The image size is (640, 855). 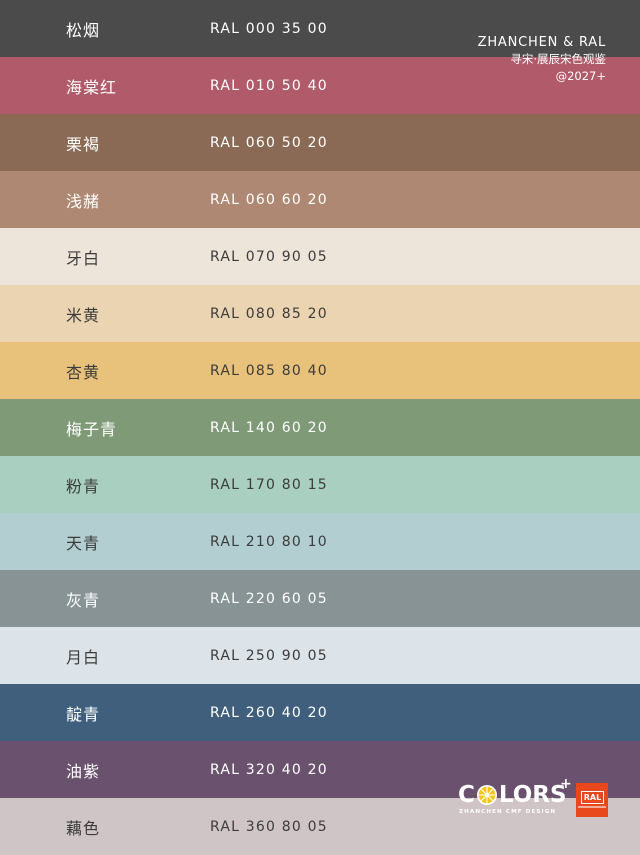 I want to click on brand-subtitle: 寻宋·展辰宋色观鉴, so click(x=558, y=59).